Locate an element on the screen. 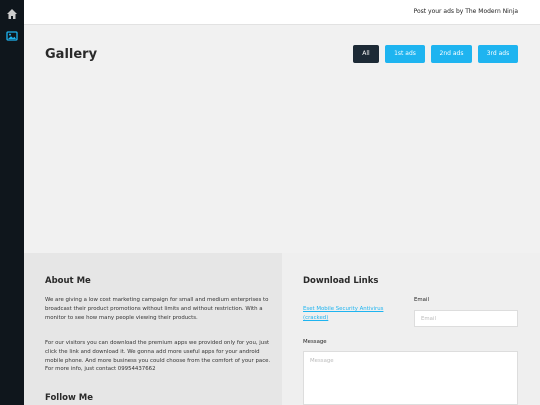 This screenshot has height=405, width=540. message-label: Message is located at coordinates (315, 342).